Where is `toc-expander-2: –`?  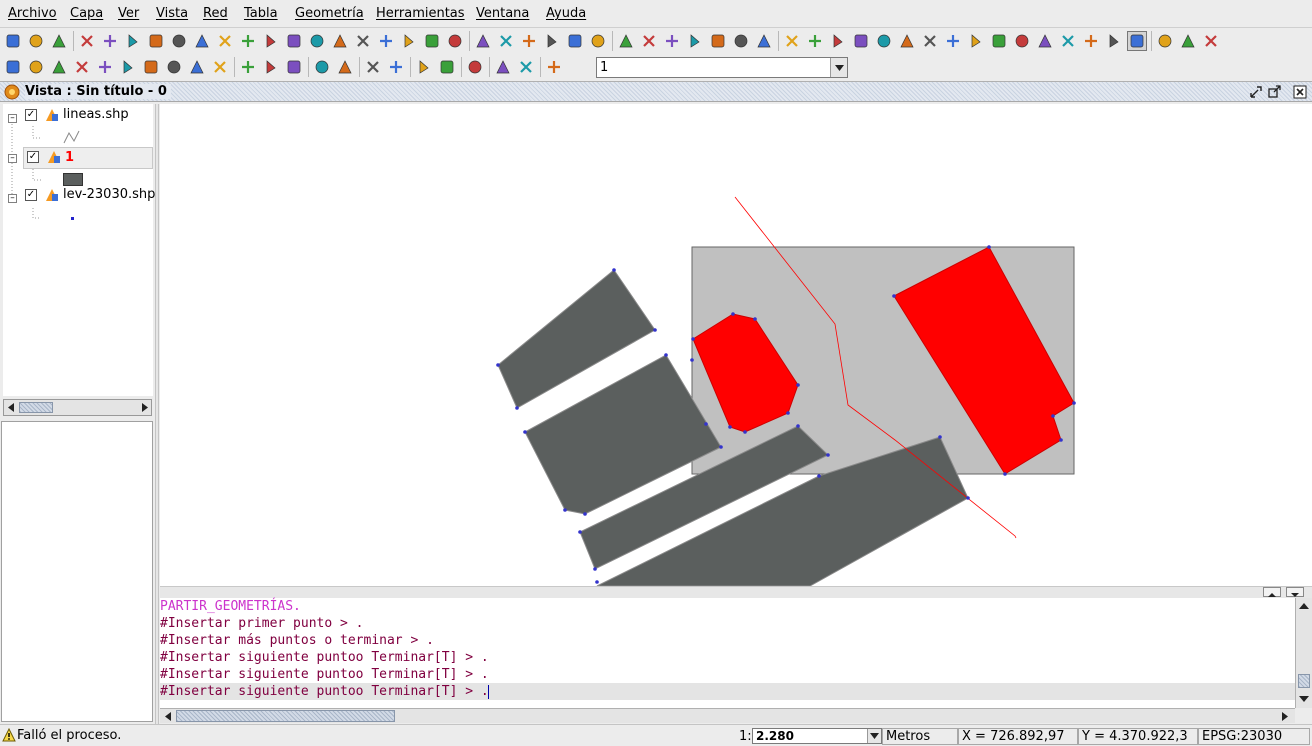
toc-expander-2: – is located at coordinates (12, 198).